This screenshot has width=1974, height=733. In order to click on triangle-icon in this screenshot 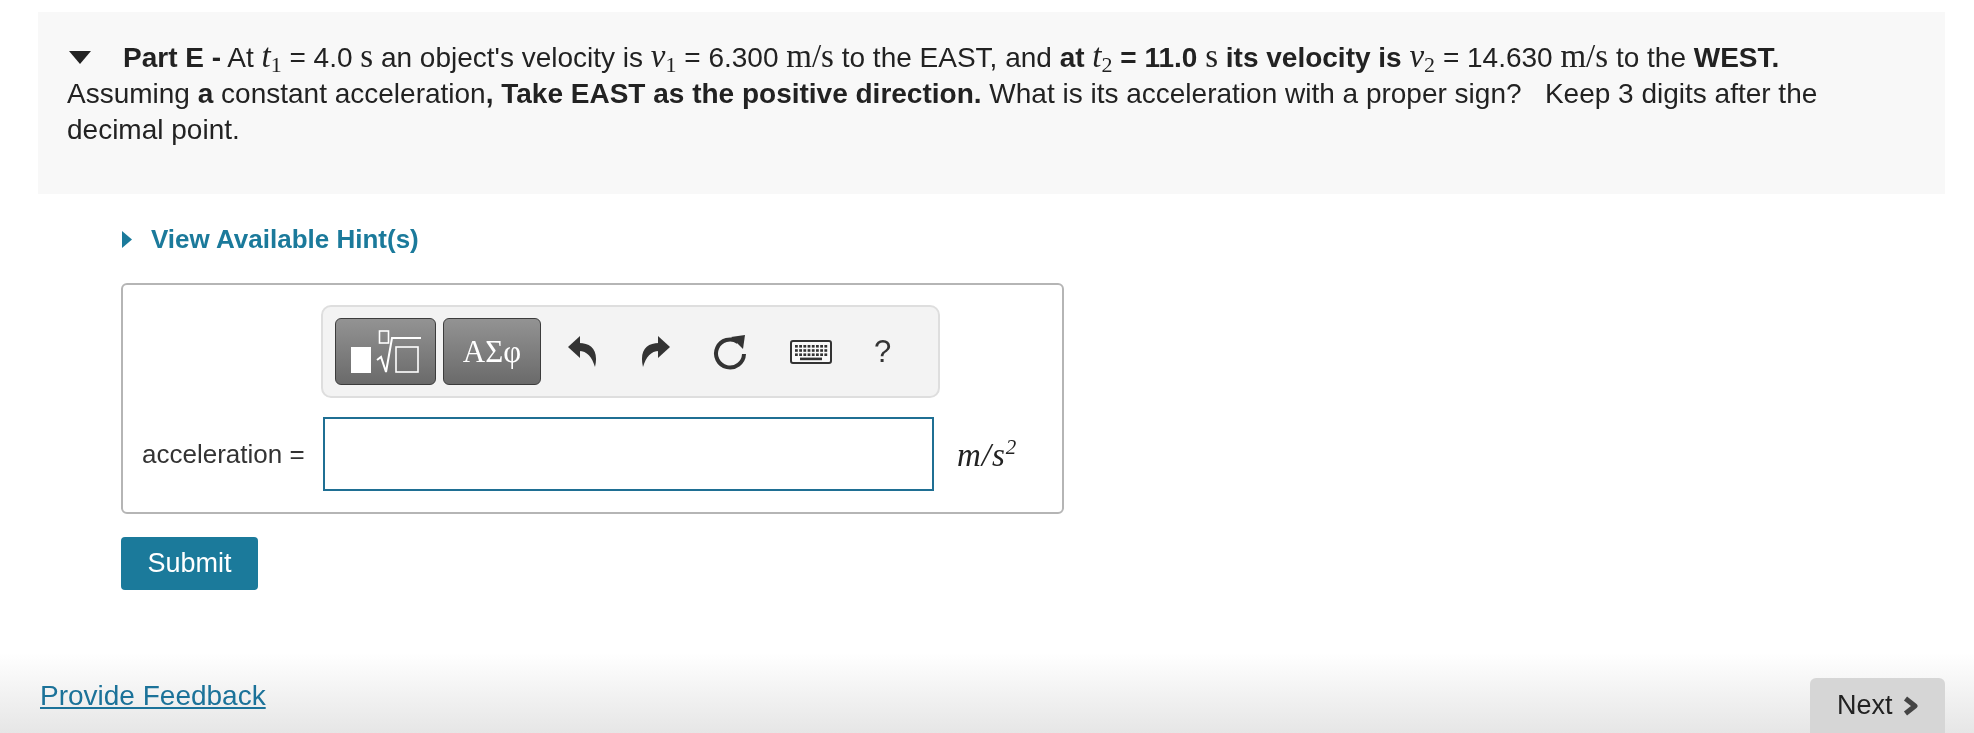, I will do `click(127, 239)`.